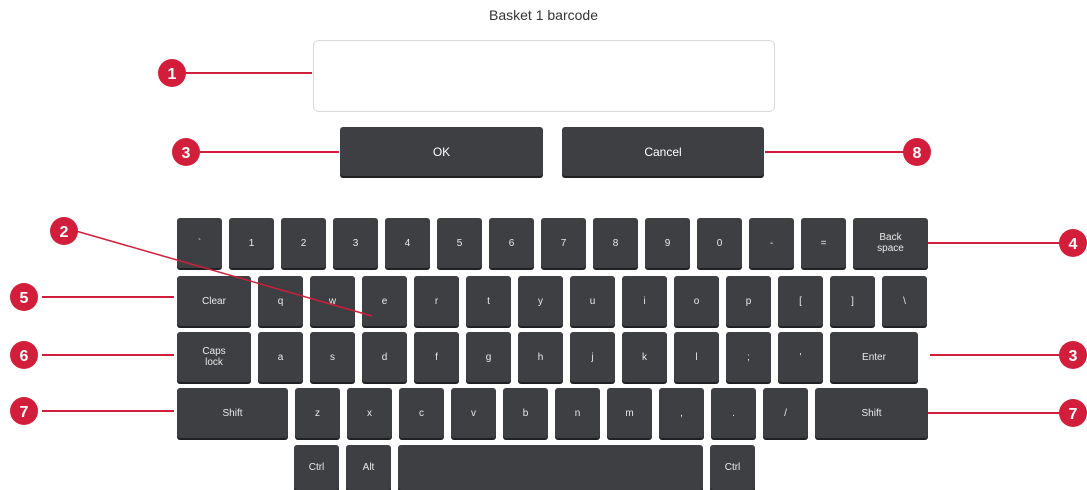 The width and height of the screenshot is (1087, 490). Describe the element at coordinates (24, 412) in the screenshot. I see `callout-number-7a: 7` at that location.